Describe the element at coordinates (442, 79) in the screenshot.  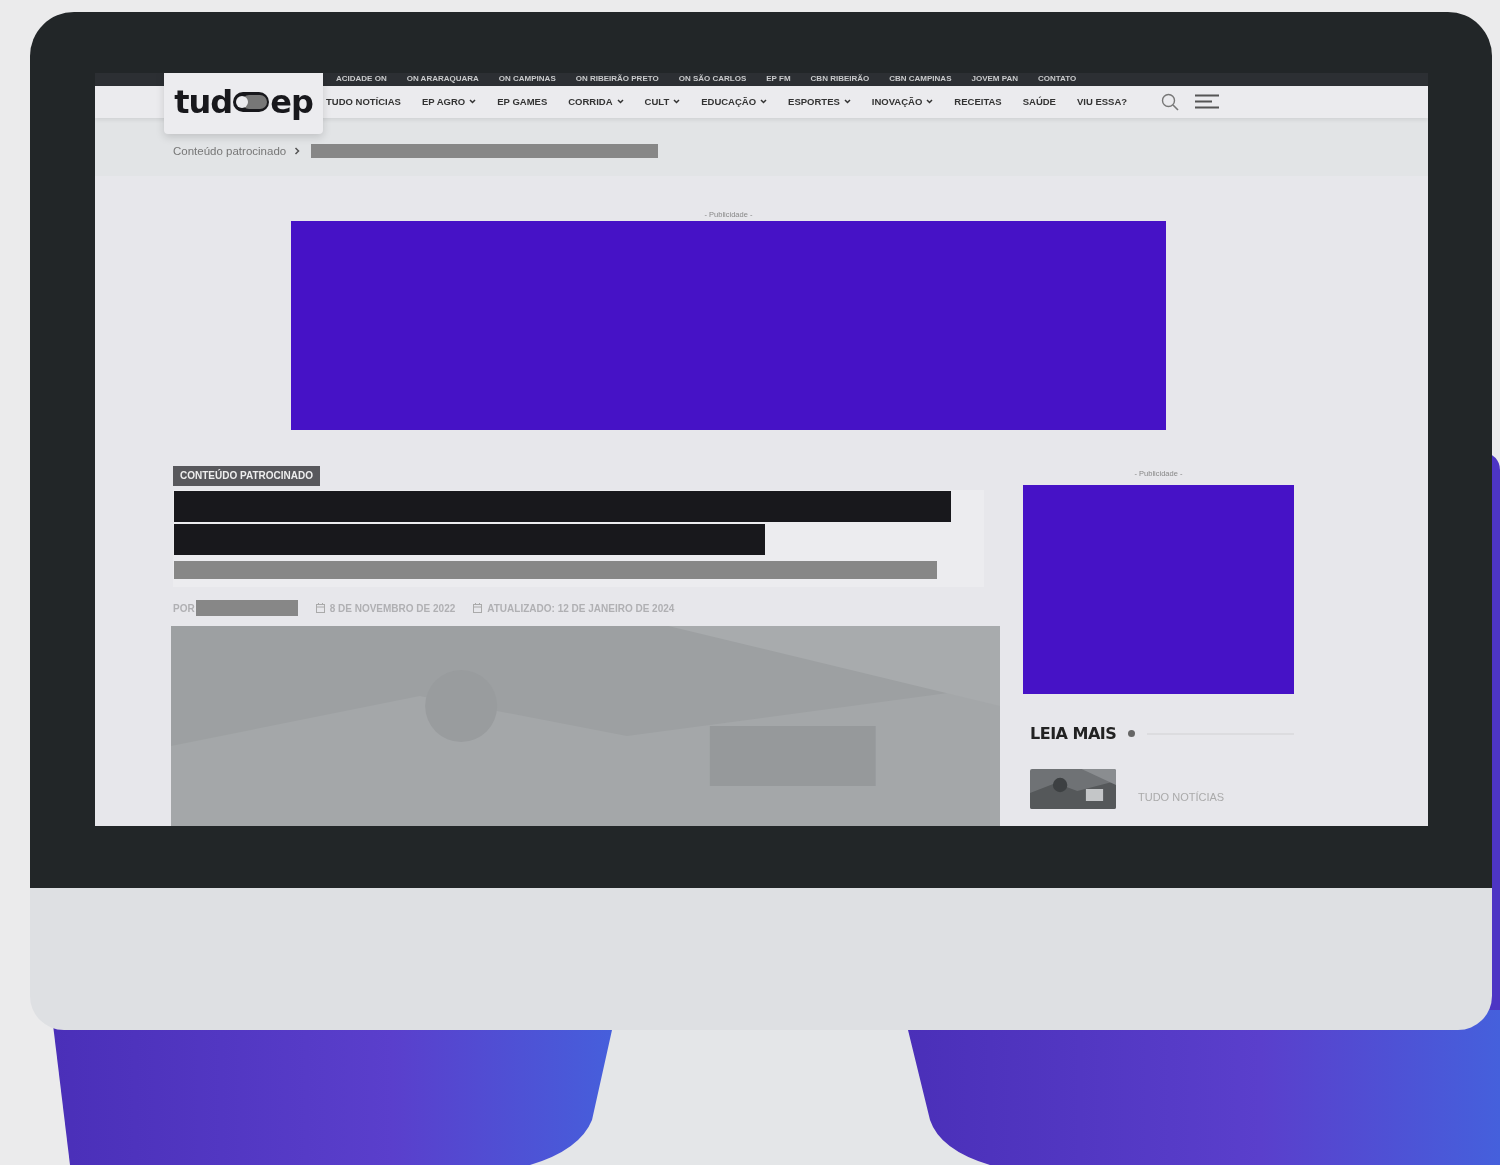
I see `top-link: ON ARARAQUARA` at that location.